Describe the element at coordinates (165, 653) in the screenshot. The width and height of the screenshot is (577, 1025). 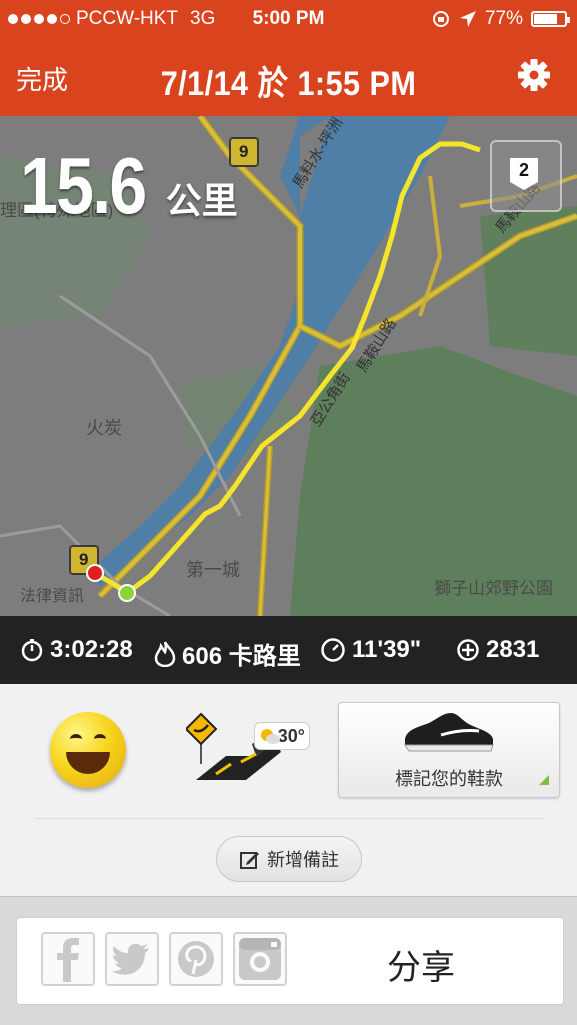
I see `flame-icon` at that location.